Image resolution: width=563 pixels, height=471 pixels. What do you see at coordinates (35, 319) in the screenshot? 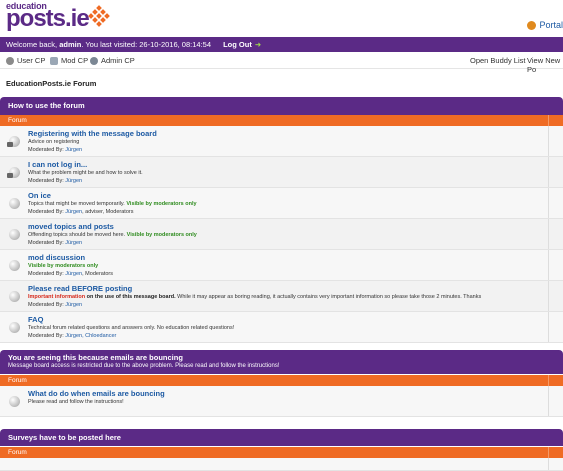
I see `forum-title-link: FAQ` at bounding box center [35, 319].